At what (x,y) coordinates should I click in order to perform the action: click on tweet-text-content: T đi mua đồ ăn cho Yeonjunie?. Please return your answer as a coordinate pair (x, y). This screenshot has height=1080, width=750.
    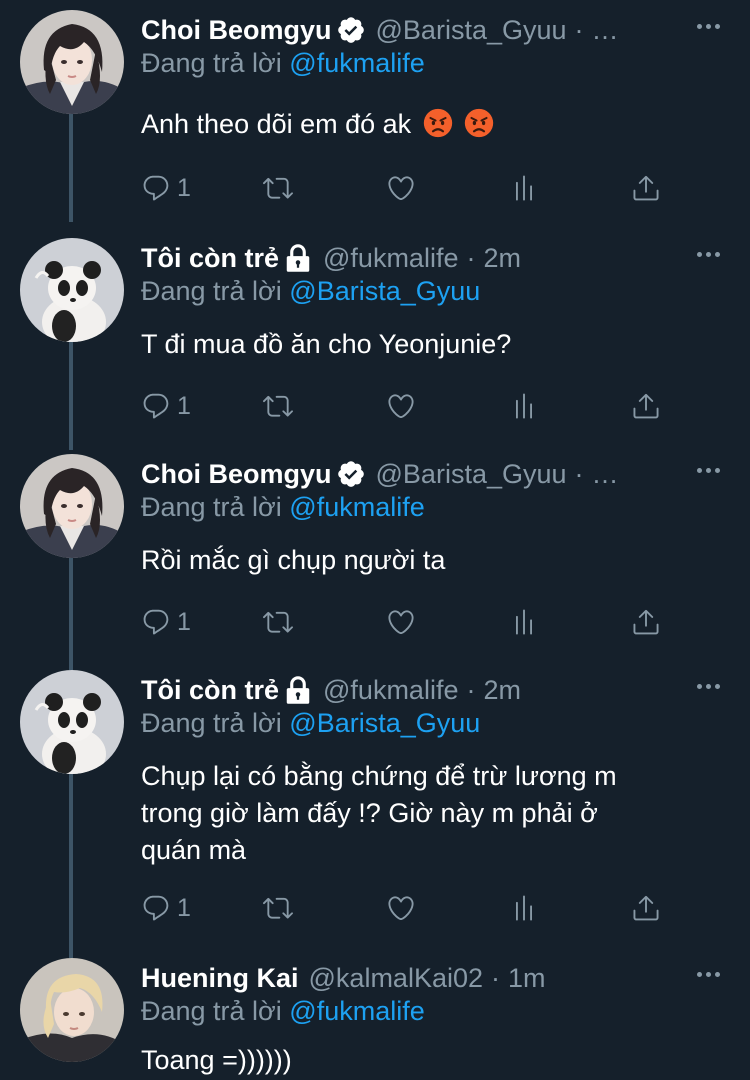
    Looking at the image, I should click on (326, 344).